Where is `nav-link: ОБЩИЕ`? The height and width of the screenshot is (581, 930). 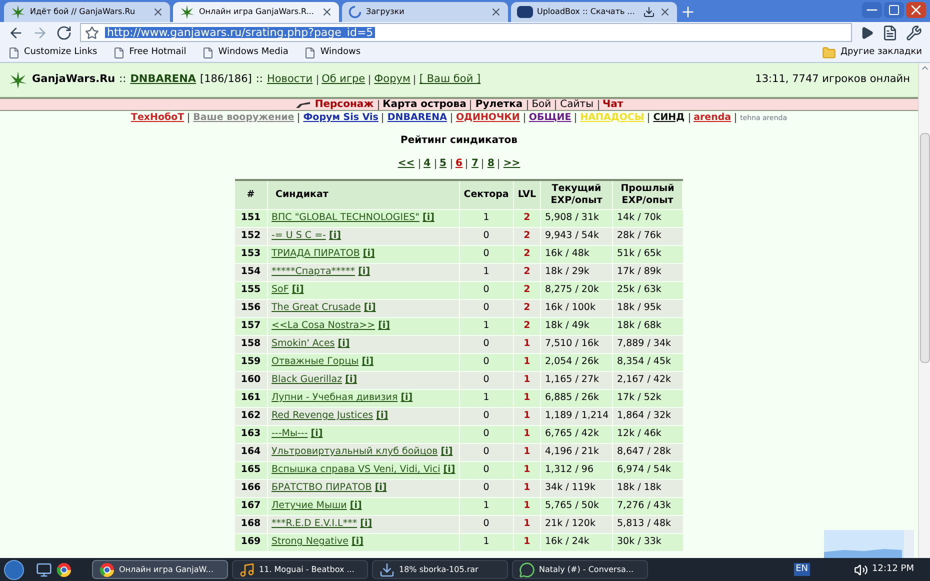 nav-link: ОБЩИЕ is located at coordinates (550, 118).